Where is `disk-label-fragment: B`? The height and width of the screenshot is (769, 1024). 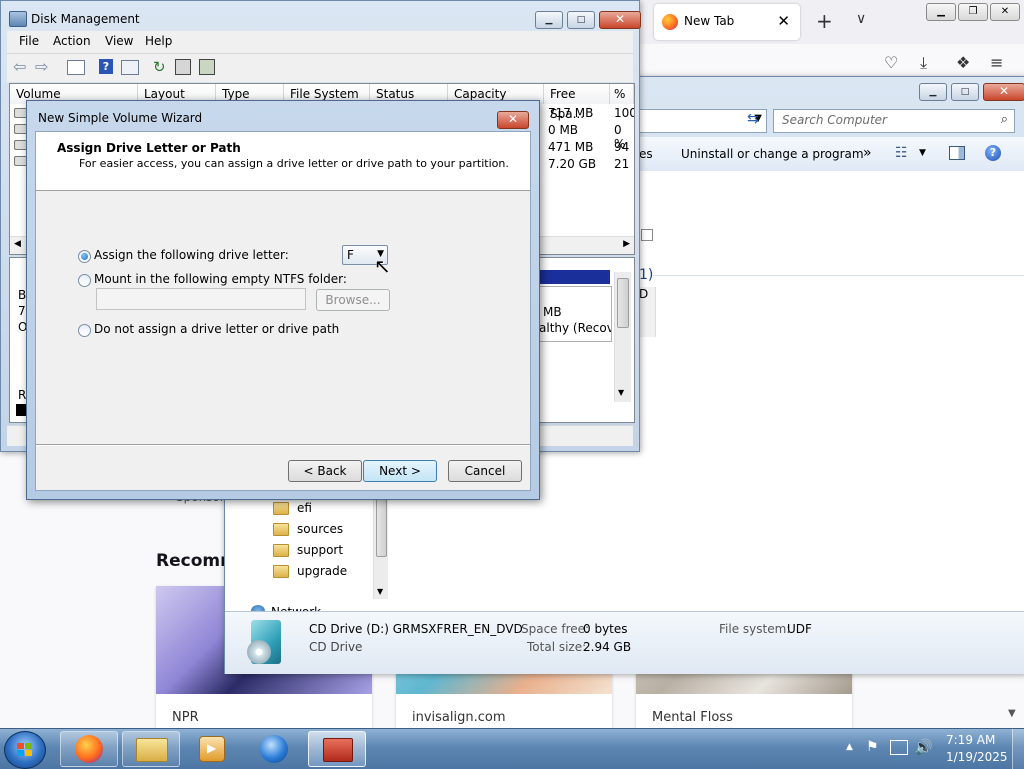
disk-label-fragment: B is located at coordinates (22, 295).